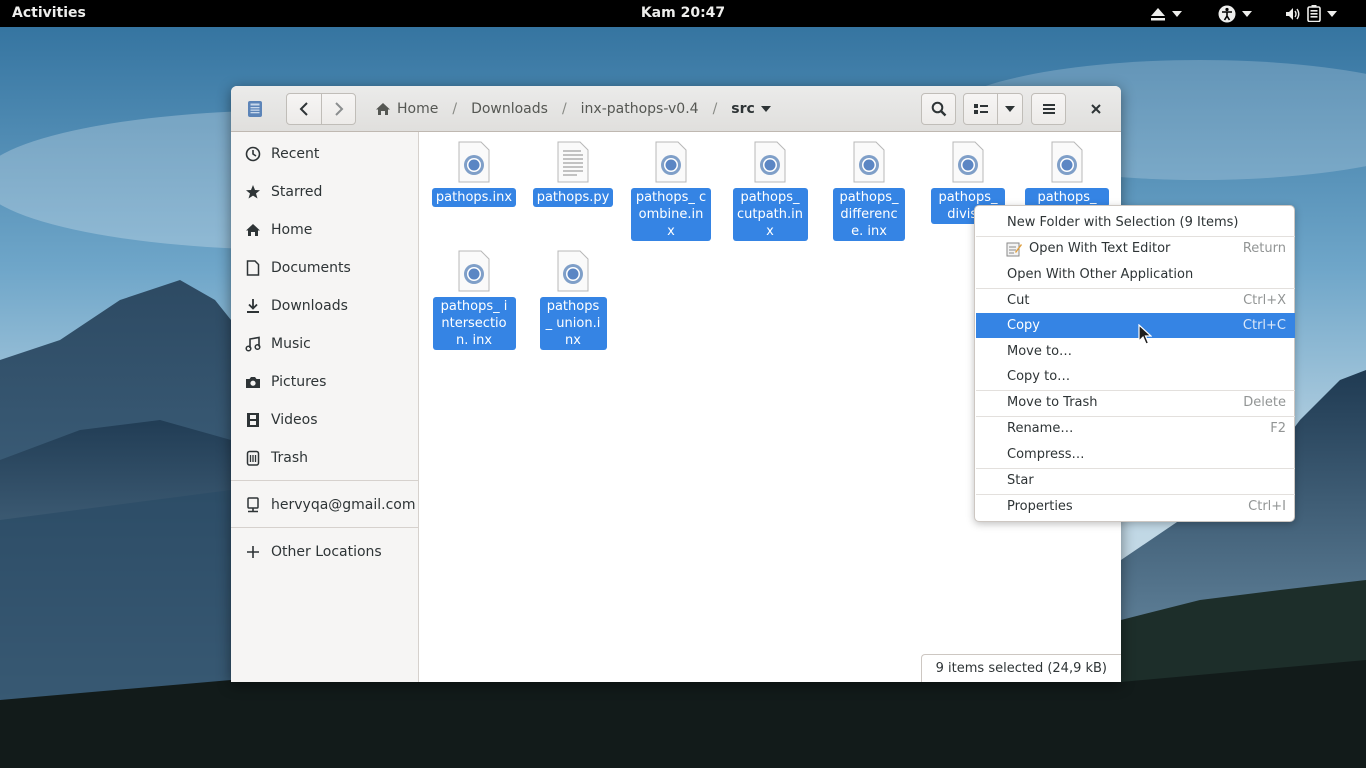 The height and width of the screenshot is (768, 1366). I want to click on menu-item-label: New Folder with Selection (9 Items), so click(1123, 222).